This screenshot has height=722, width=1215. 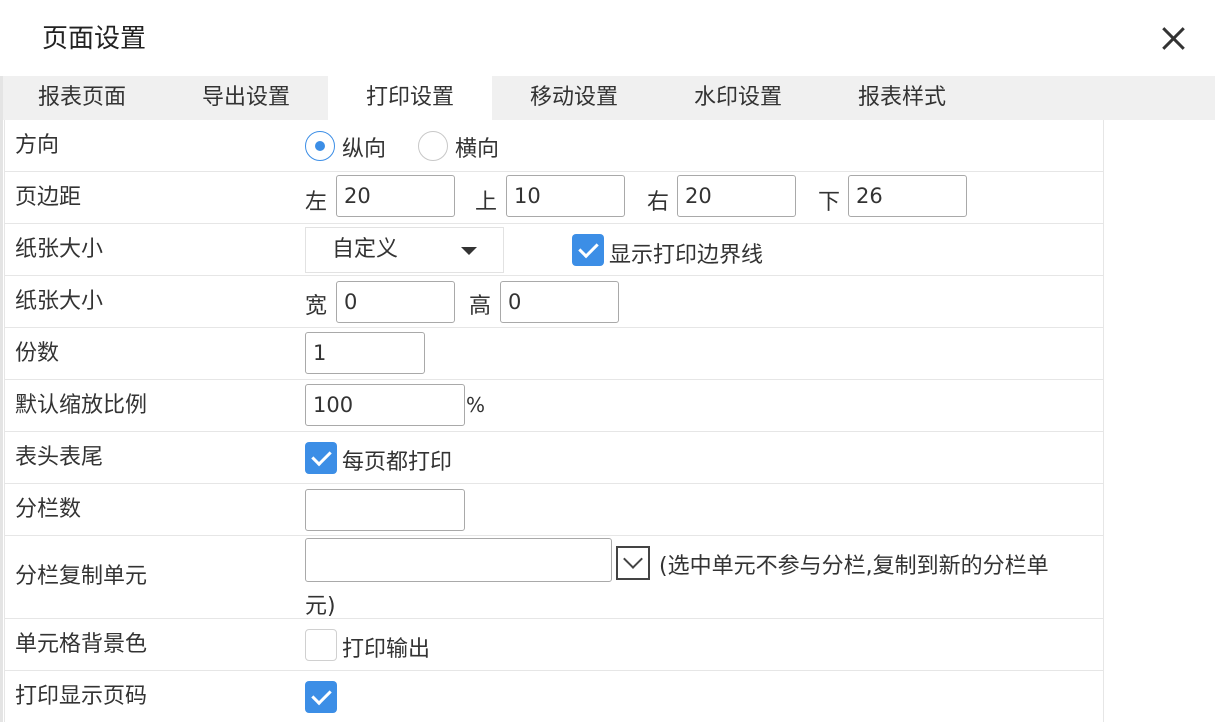 I want to click on row-paper-size: 纸张大小 自定义 显示打印边界线, so click(x=554, y=250).